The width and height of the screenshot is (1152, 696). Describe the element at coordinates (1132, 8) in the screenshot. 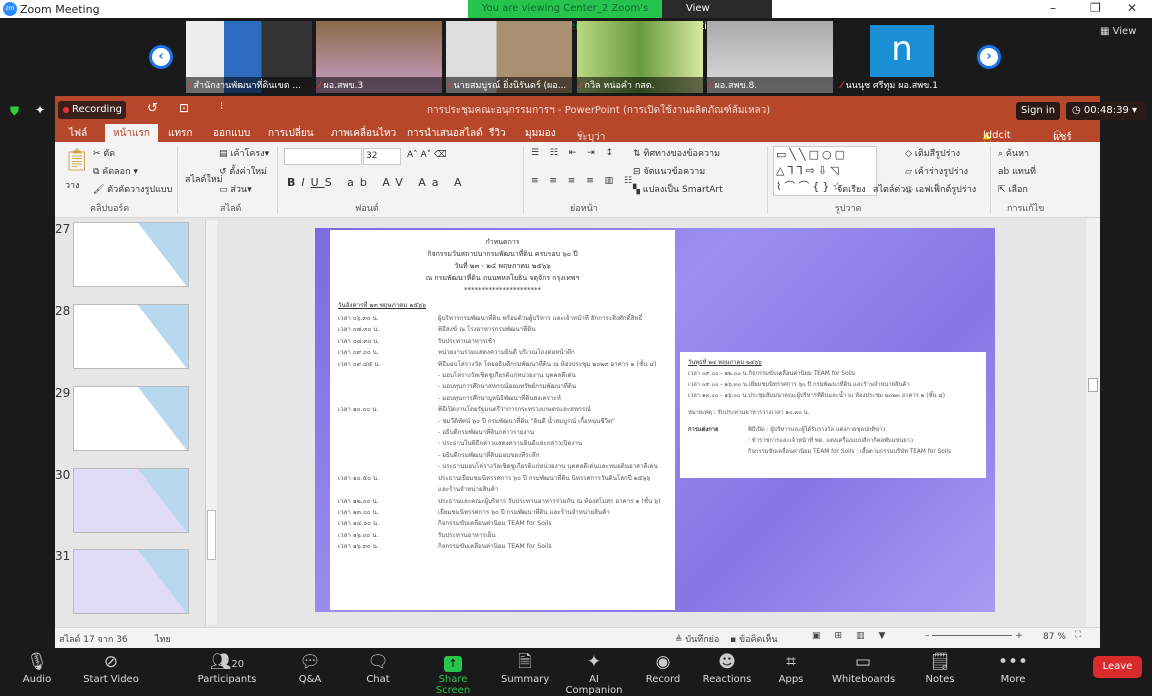

I see `close-icon: ✕` at that location.